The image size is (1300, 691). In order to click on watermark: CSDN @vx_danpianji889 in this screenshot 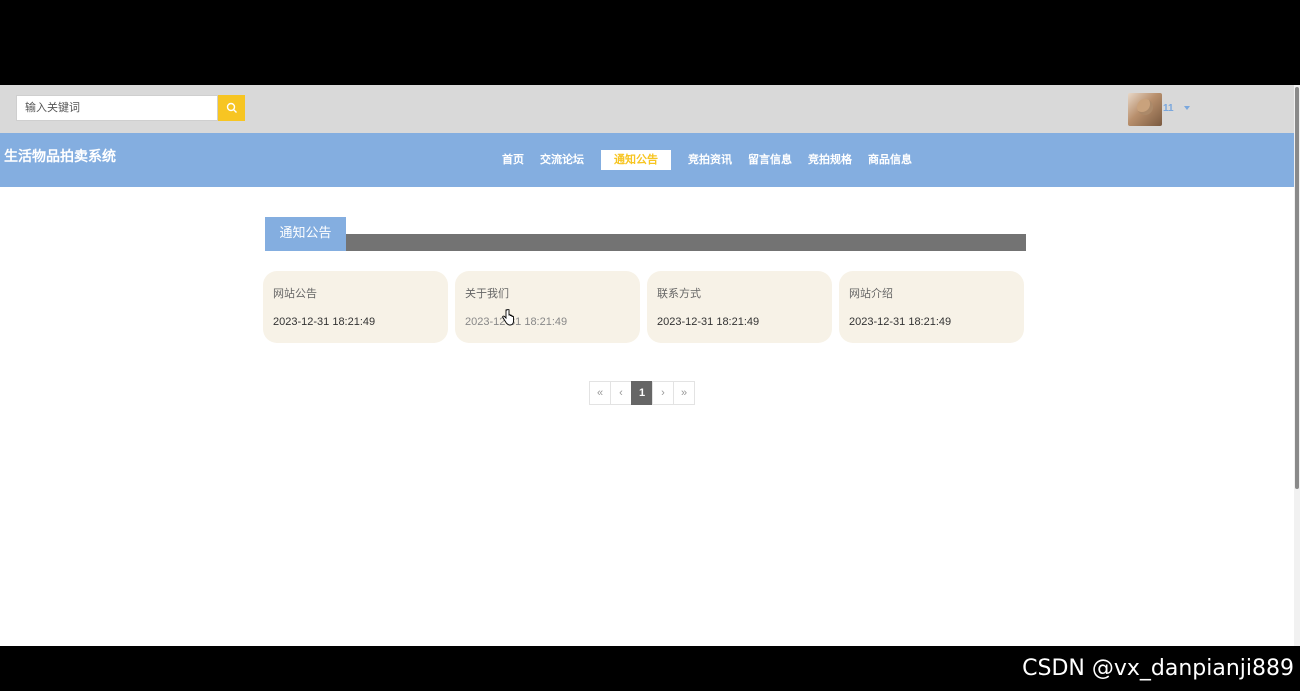, I will do `click(1158, 668)`.